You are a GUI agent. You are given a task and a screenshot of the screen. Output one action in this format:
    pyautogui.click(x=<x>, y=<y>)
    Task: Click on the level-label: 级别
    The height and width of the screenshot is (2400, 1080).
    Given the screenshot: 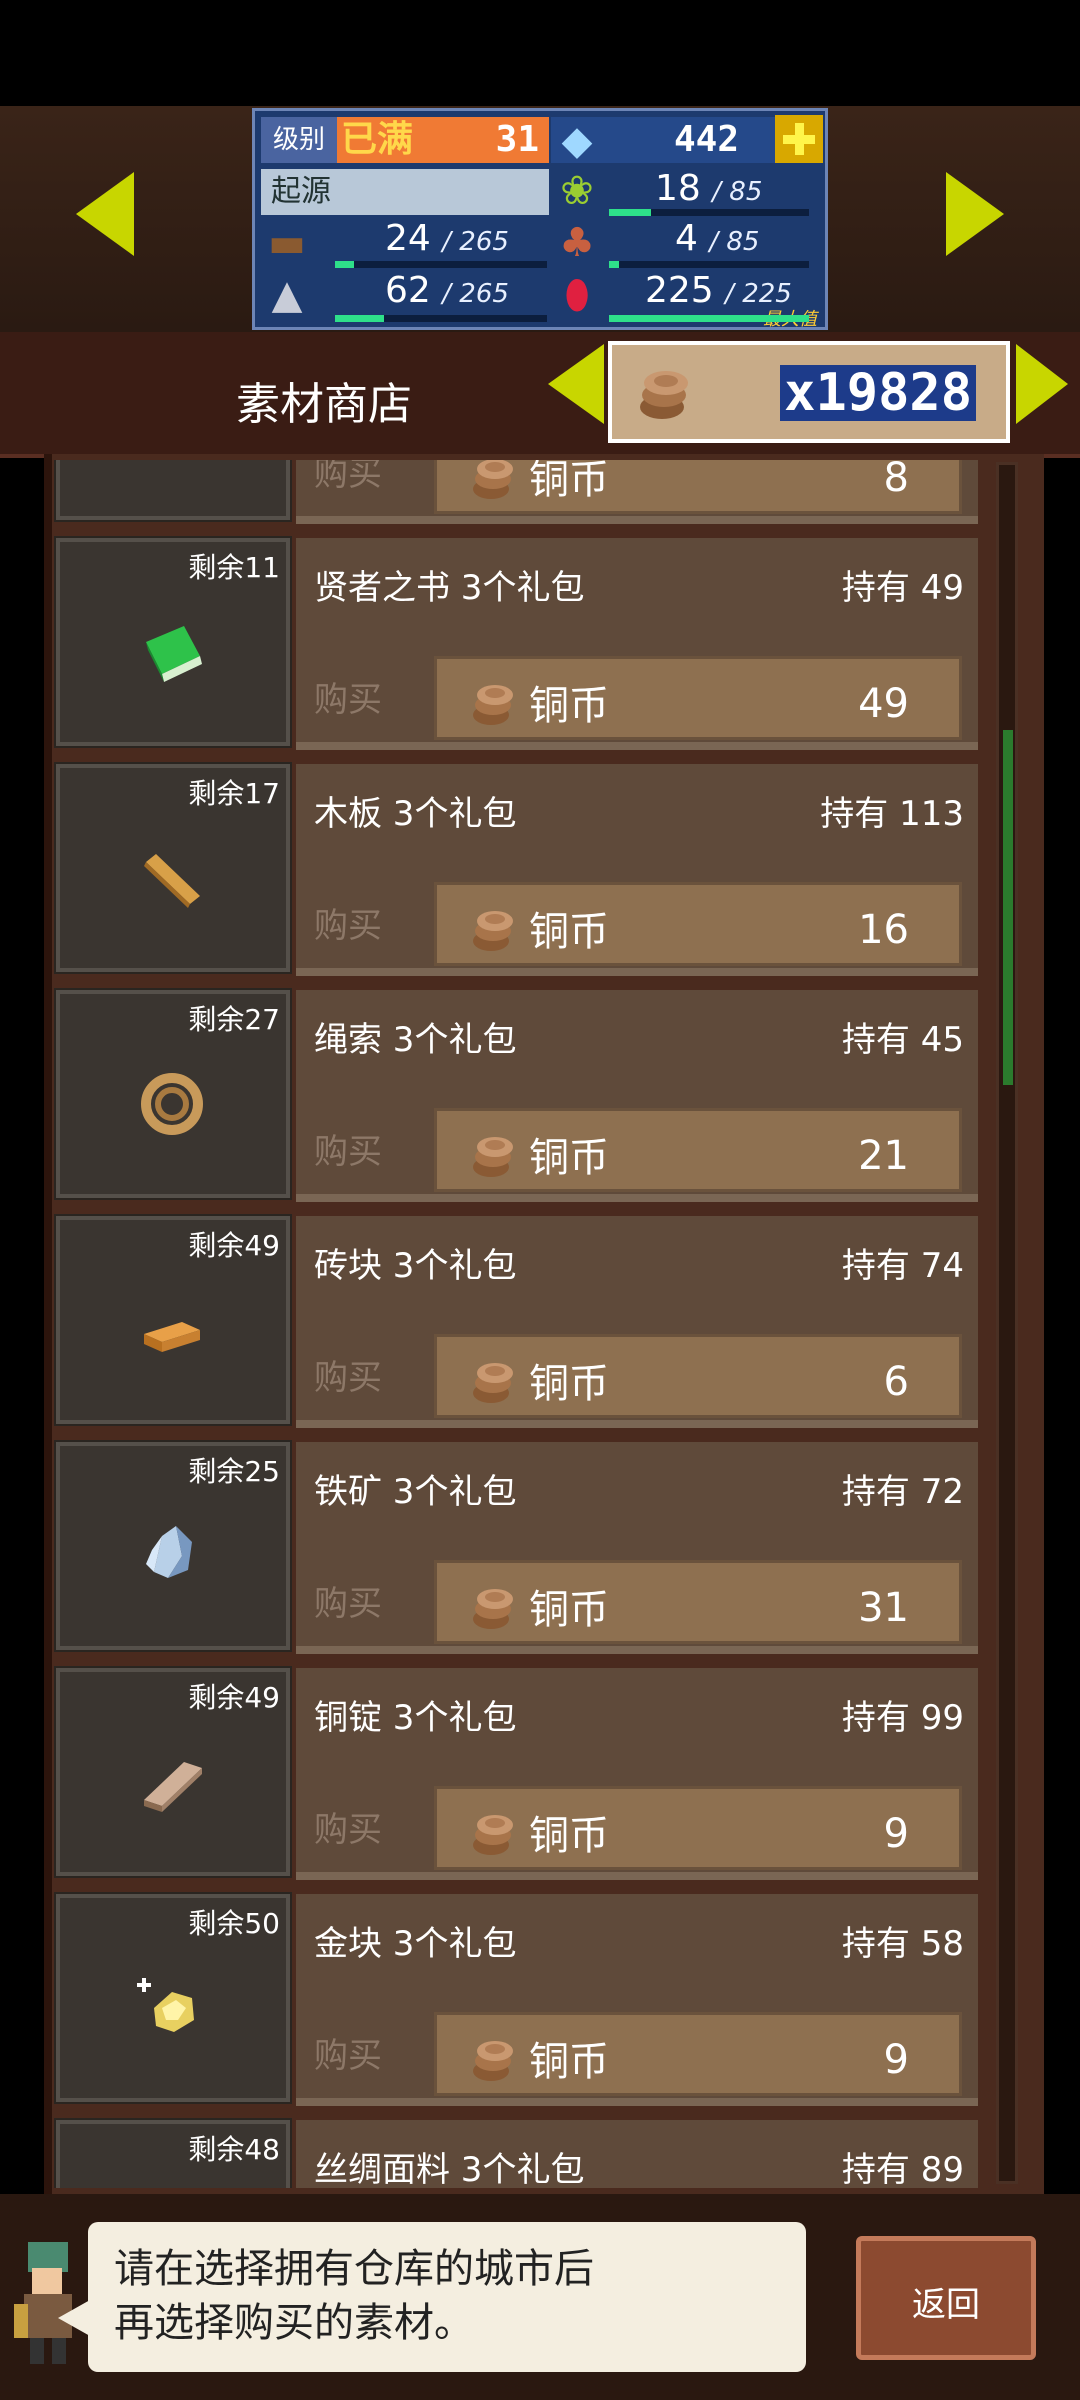 What is the action you would take?
    pyautogui.click(x=299, y=140)
    